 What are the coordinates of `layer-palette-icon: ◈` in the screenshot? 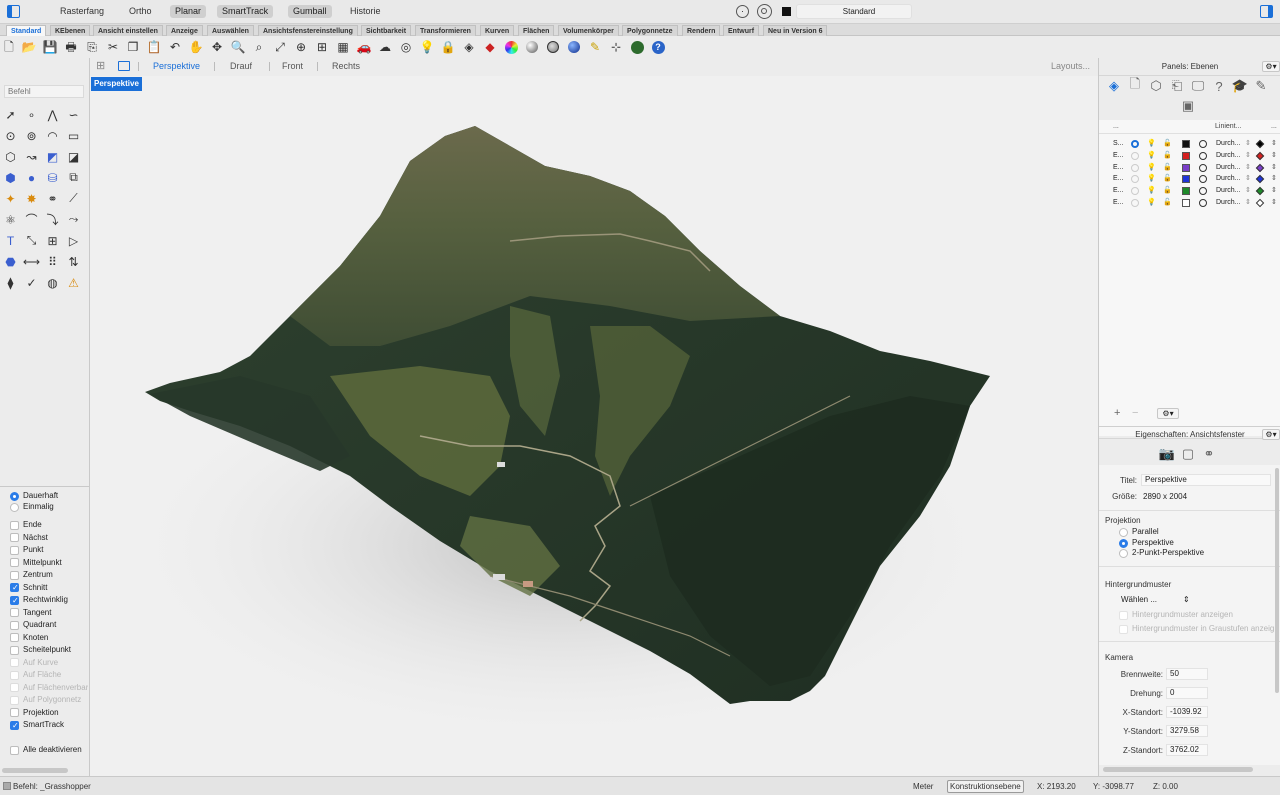 It's located at (469, 47).